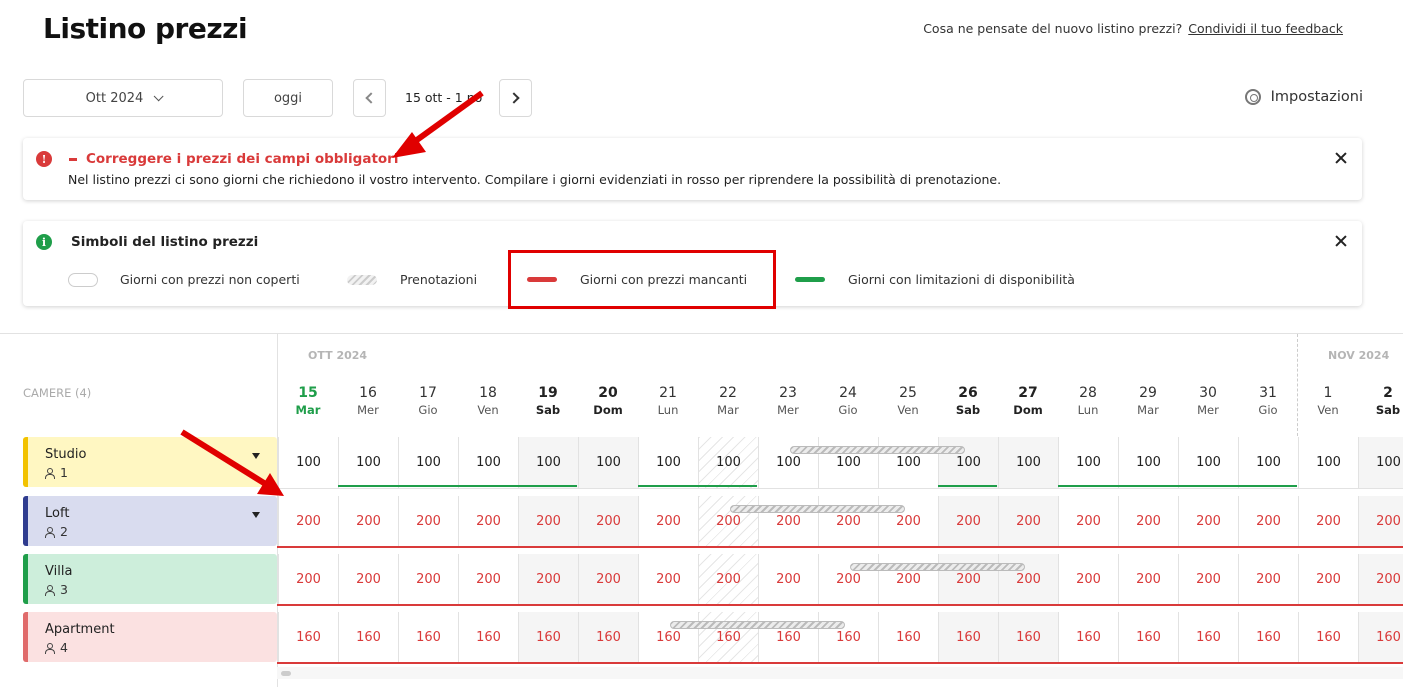  Describe the element at coordinates (1265, 28) in the screenshot. I see `feedback-link: Condividi il tuo feedback` at that location.